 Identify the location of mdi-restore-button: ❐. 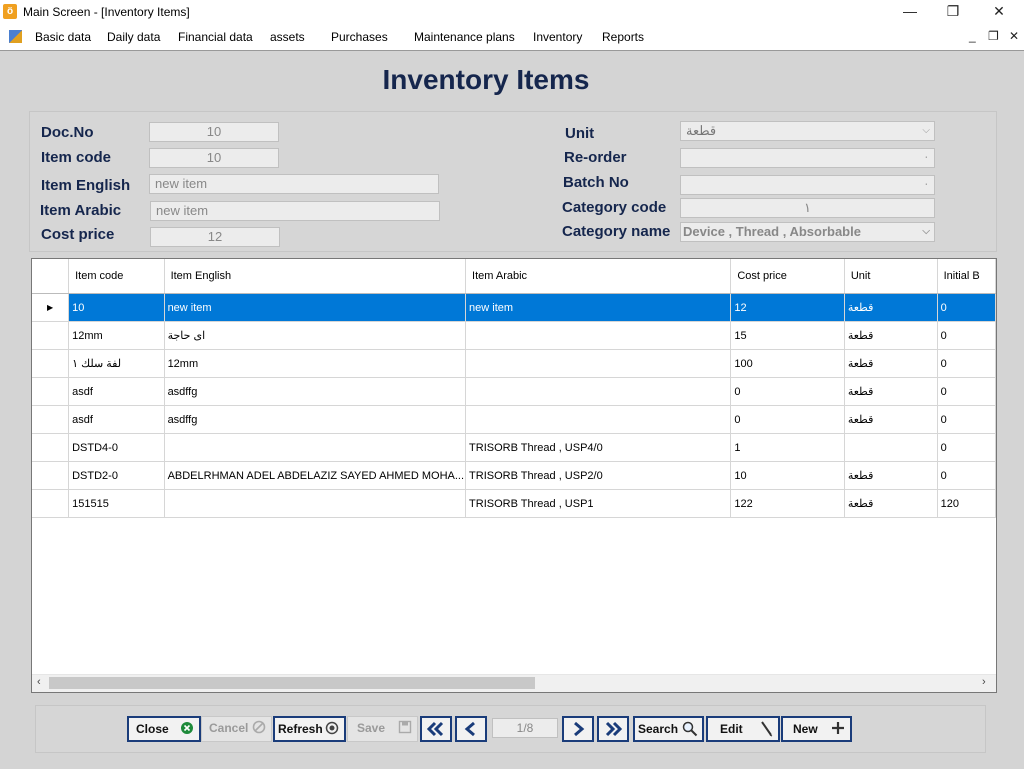
(993, 36).